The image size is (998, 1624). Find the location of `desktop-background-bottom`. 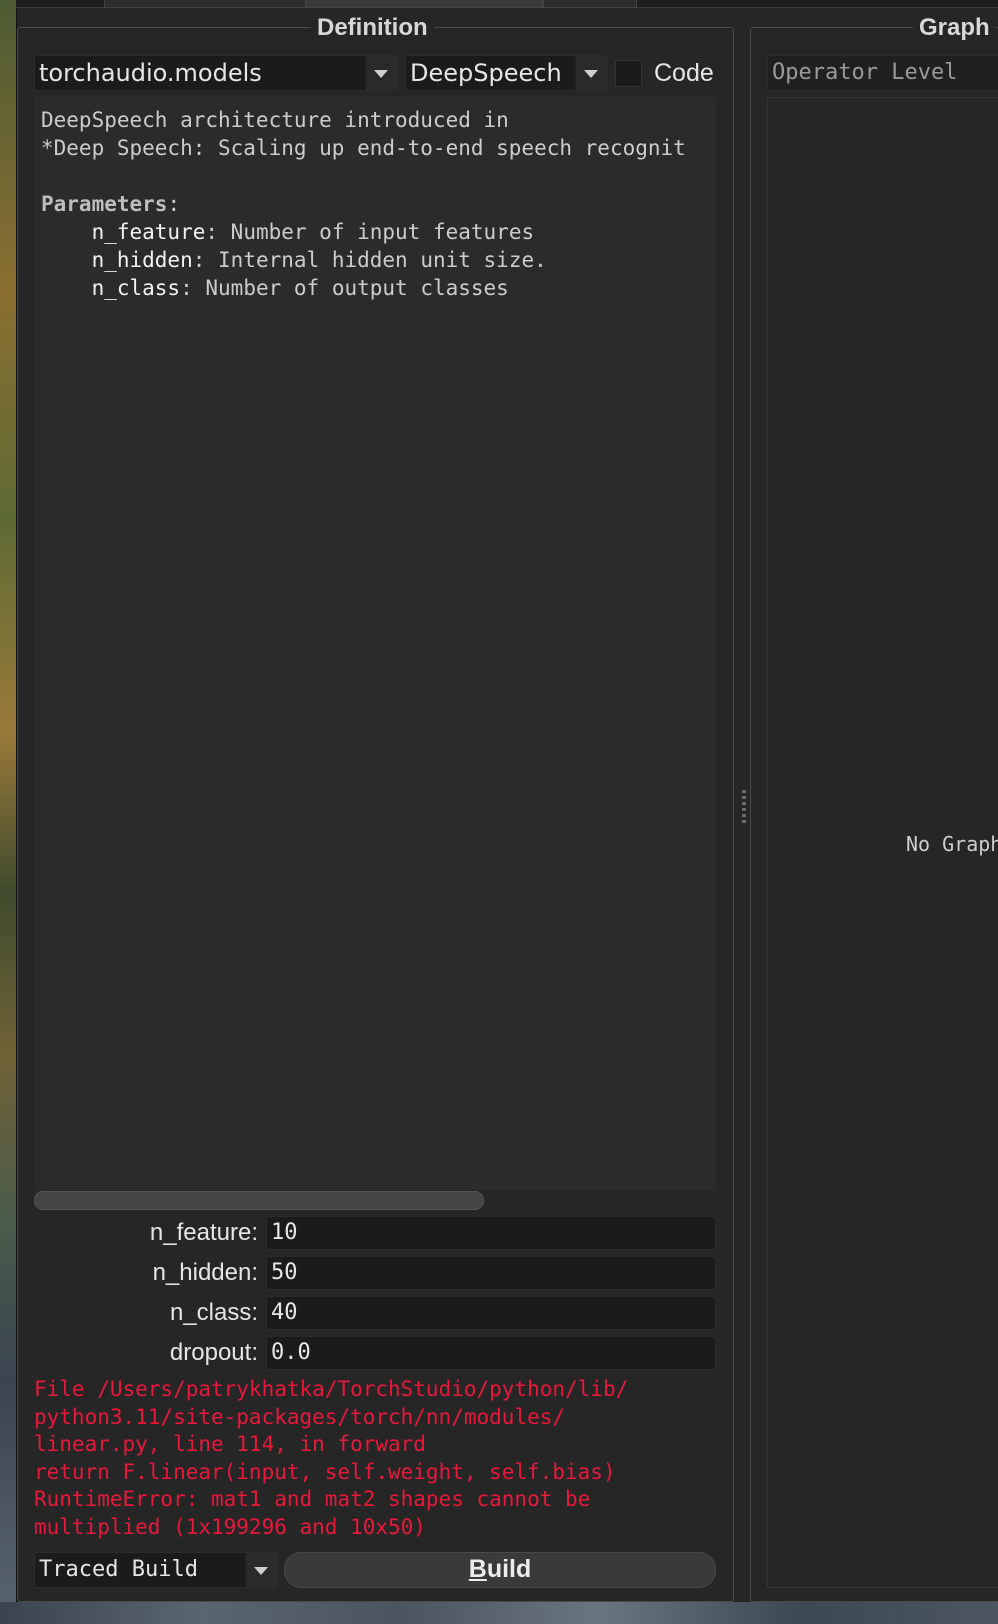

desktop-background-bottom is located at coordinates (499, 1613).